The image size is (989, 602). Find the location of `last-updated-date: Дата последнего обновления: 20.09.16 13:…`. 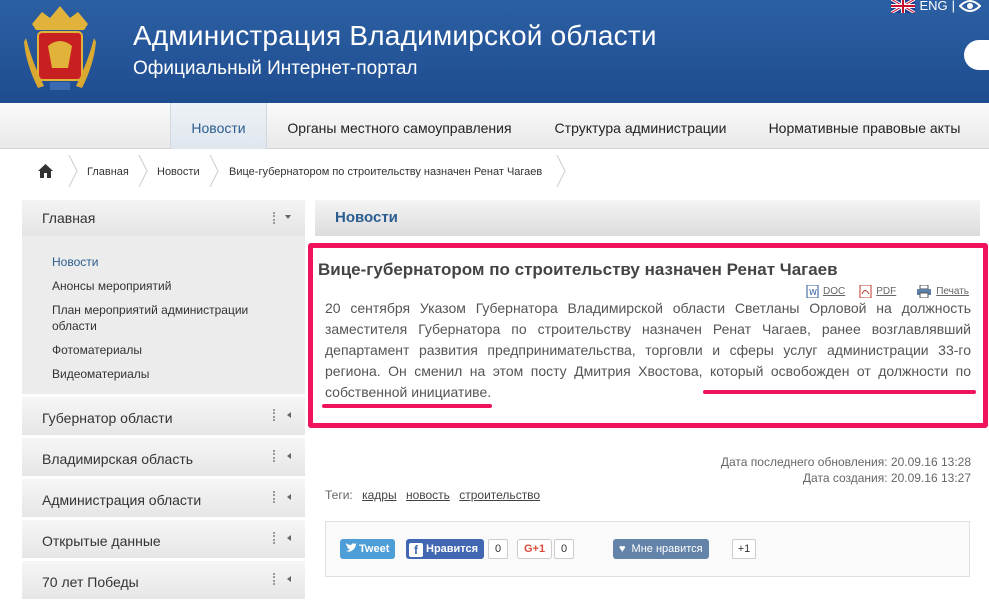

last-updated-date: Дата последнего обновления: 20.09.16 13:… is located at coordinates (845, 462).